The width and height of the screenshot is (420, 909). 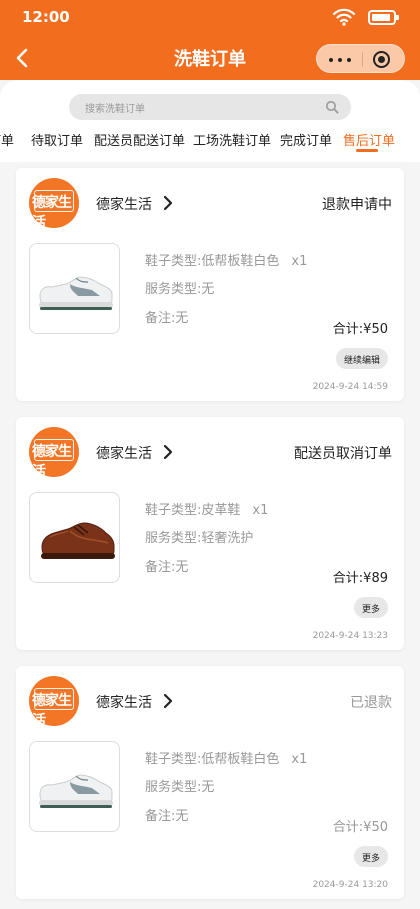 I want to click on search-placeholder: 搜索洗鞋订单, so click(x=115, y=109).